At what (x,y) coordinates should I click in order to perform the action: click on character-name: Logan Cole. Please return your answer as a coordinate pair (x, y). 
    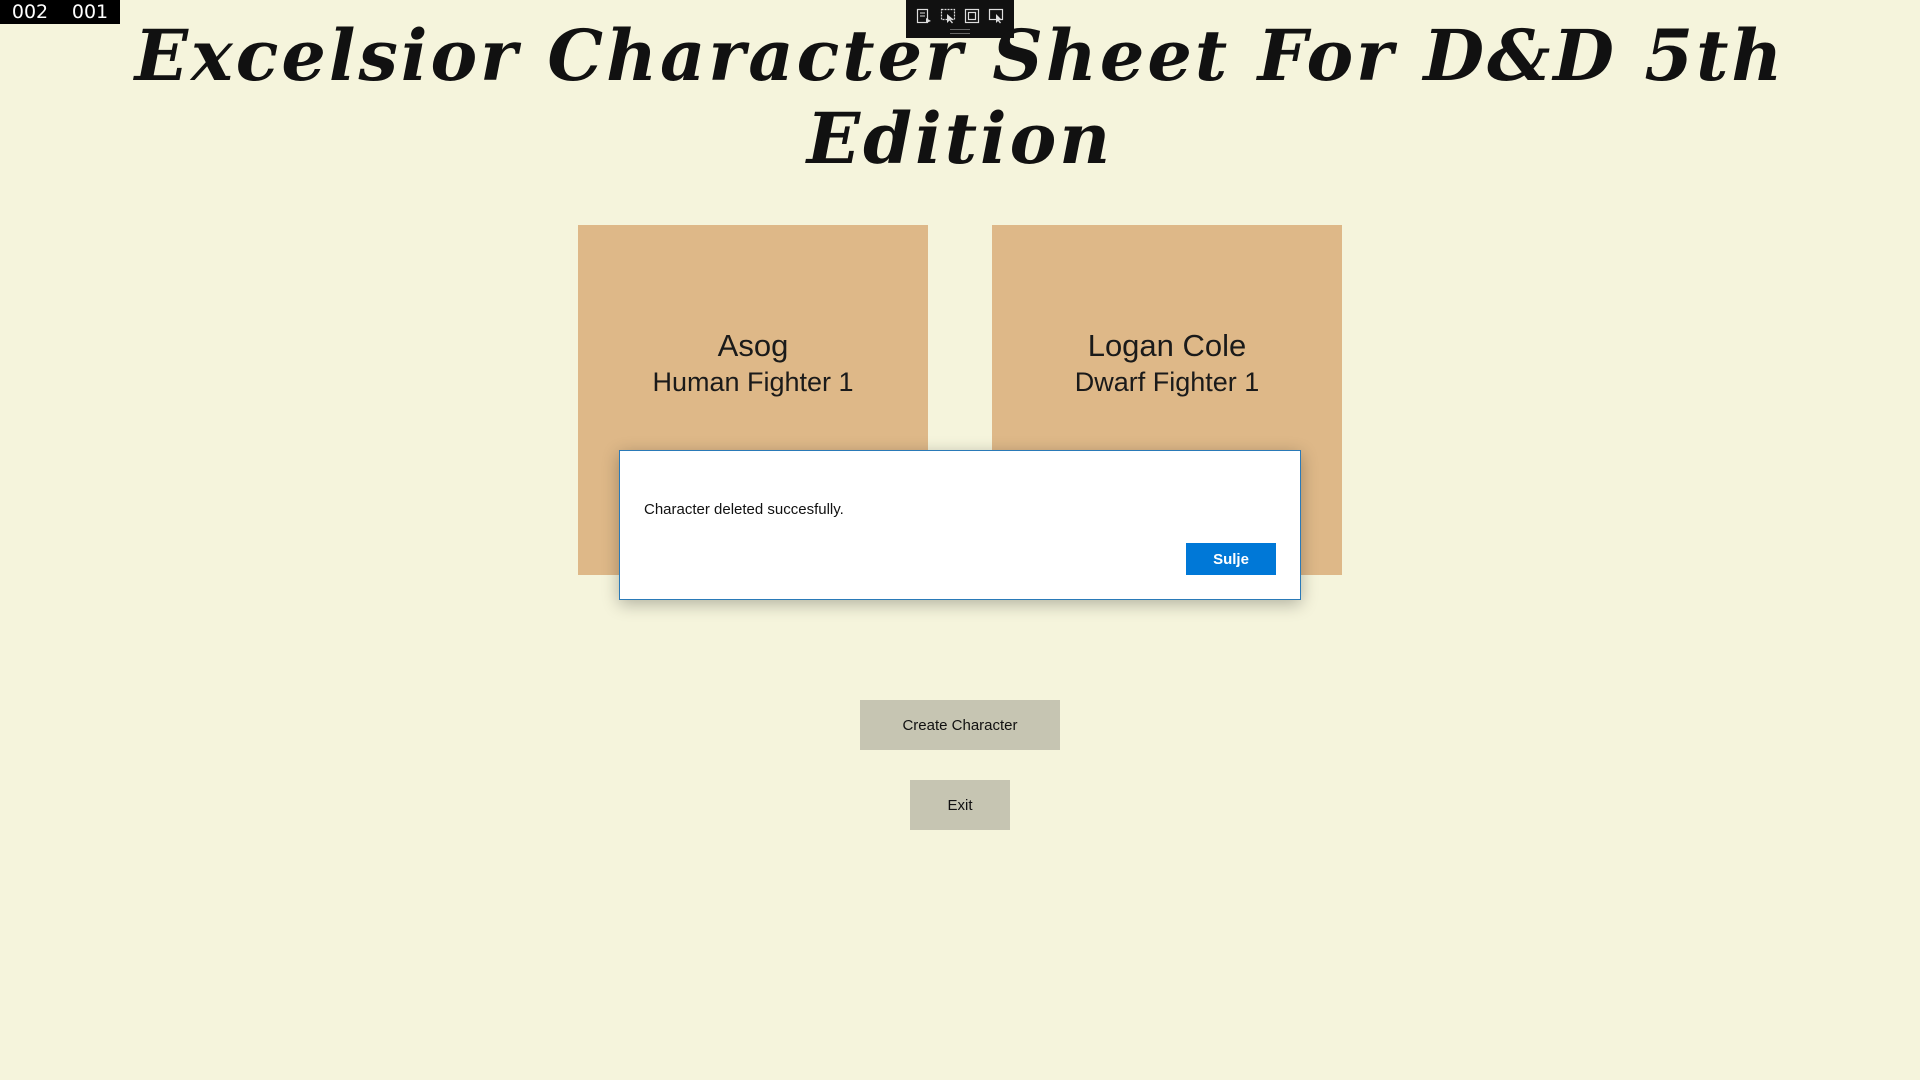
    Looking at the image, I should click on (1167, 345).